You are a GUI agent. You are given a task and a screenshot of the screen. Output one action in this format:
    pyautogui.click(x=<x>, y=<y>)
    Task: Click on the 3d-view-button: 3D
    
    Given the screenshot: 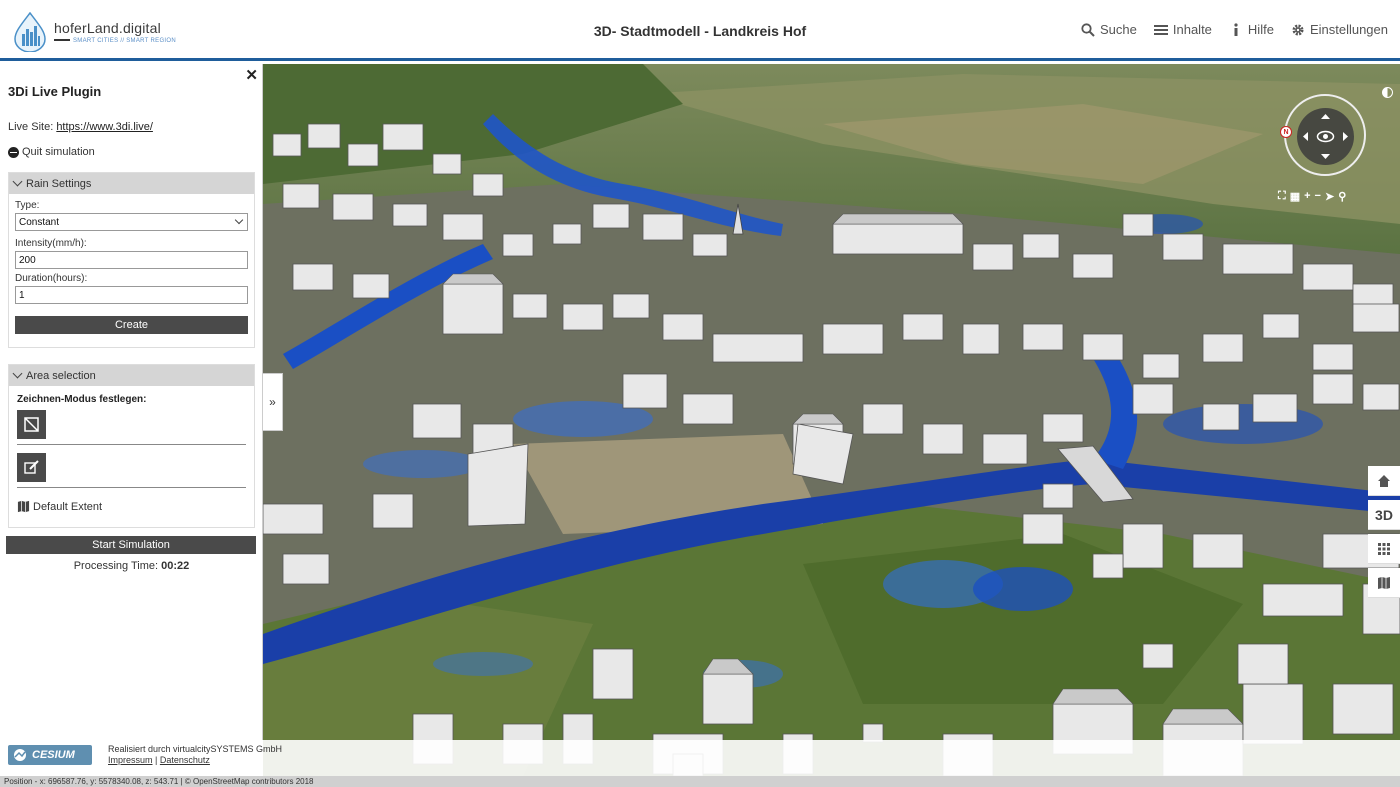 What is the action you would take?
    pyautogui.click(x=1384, y=515)
    